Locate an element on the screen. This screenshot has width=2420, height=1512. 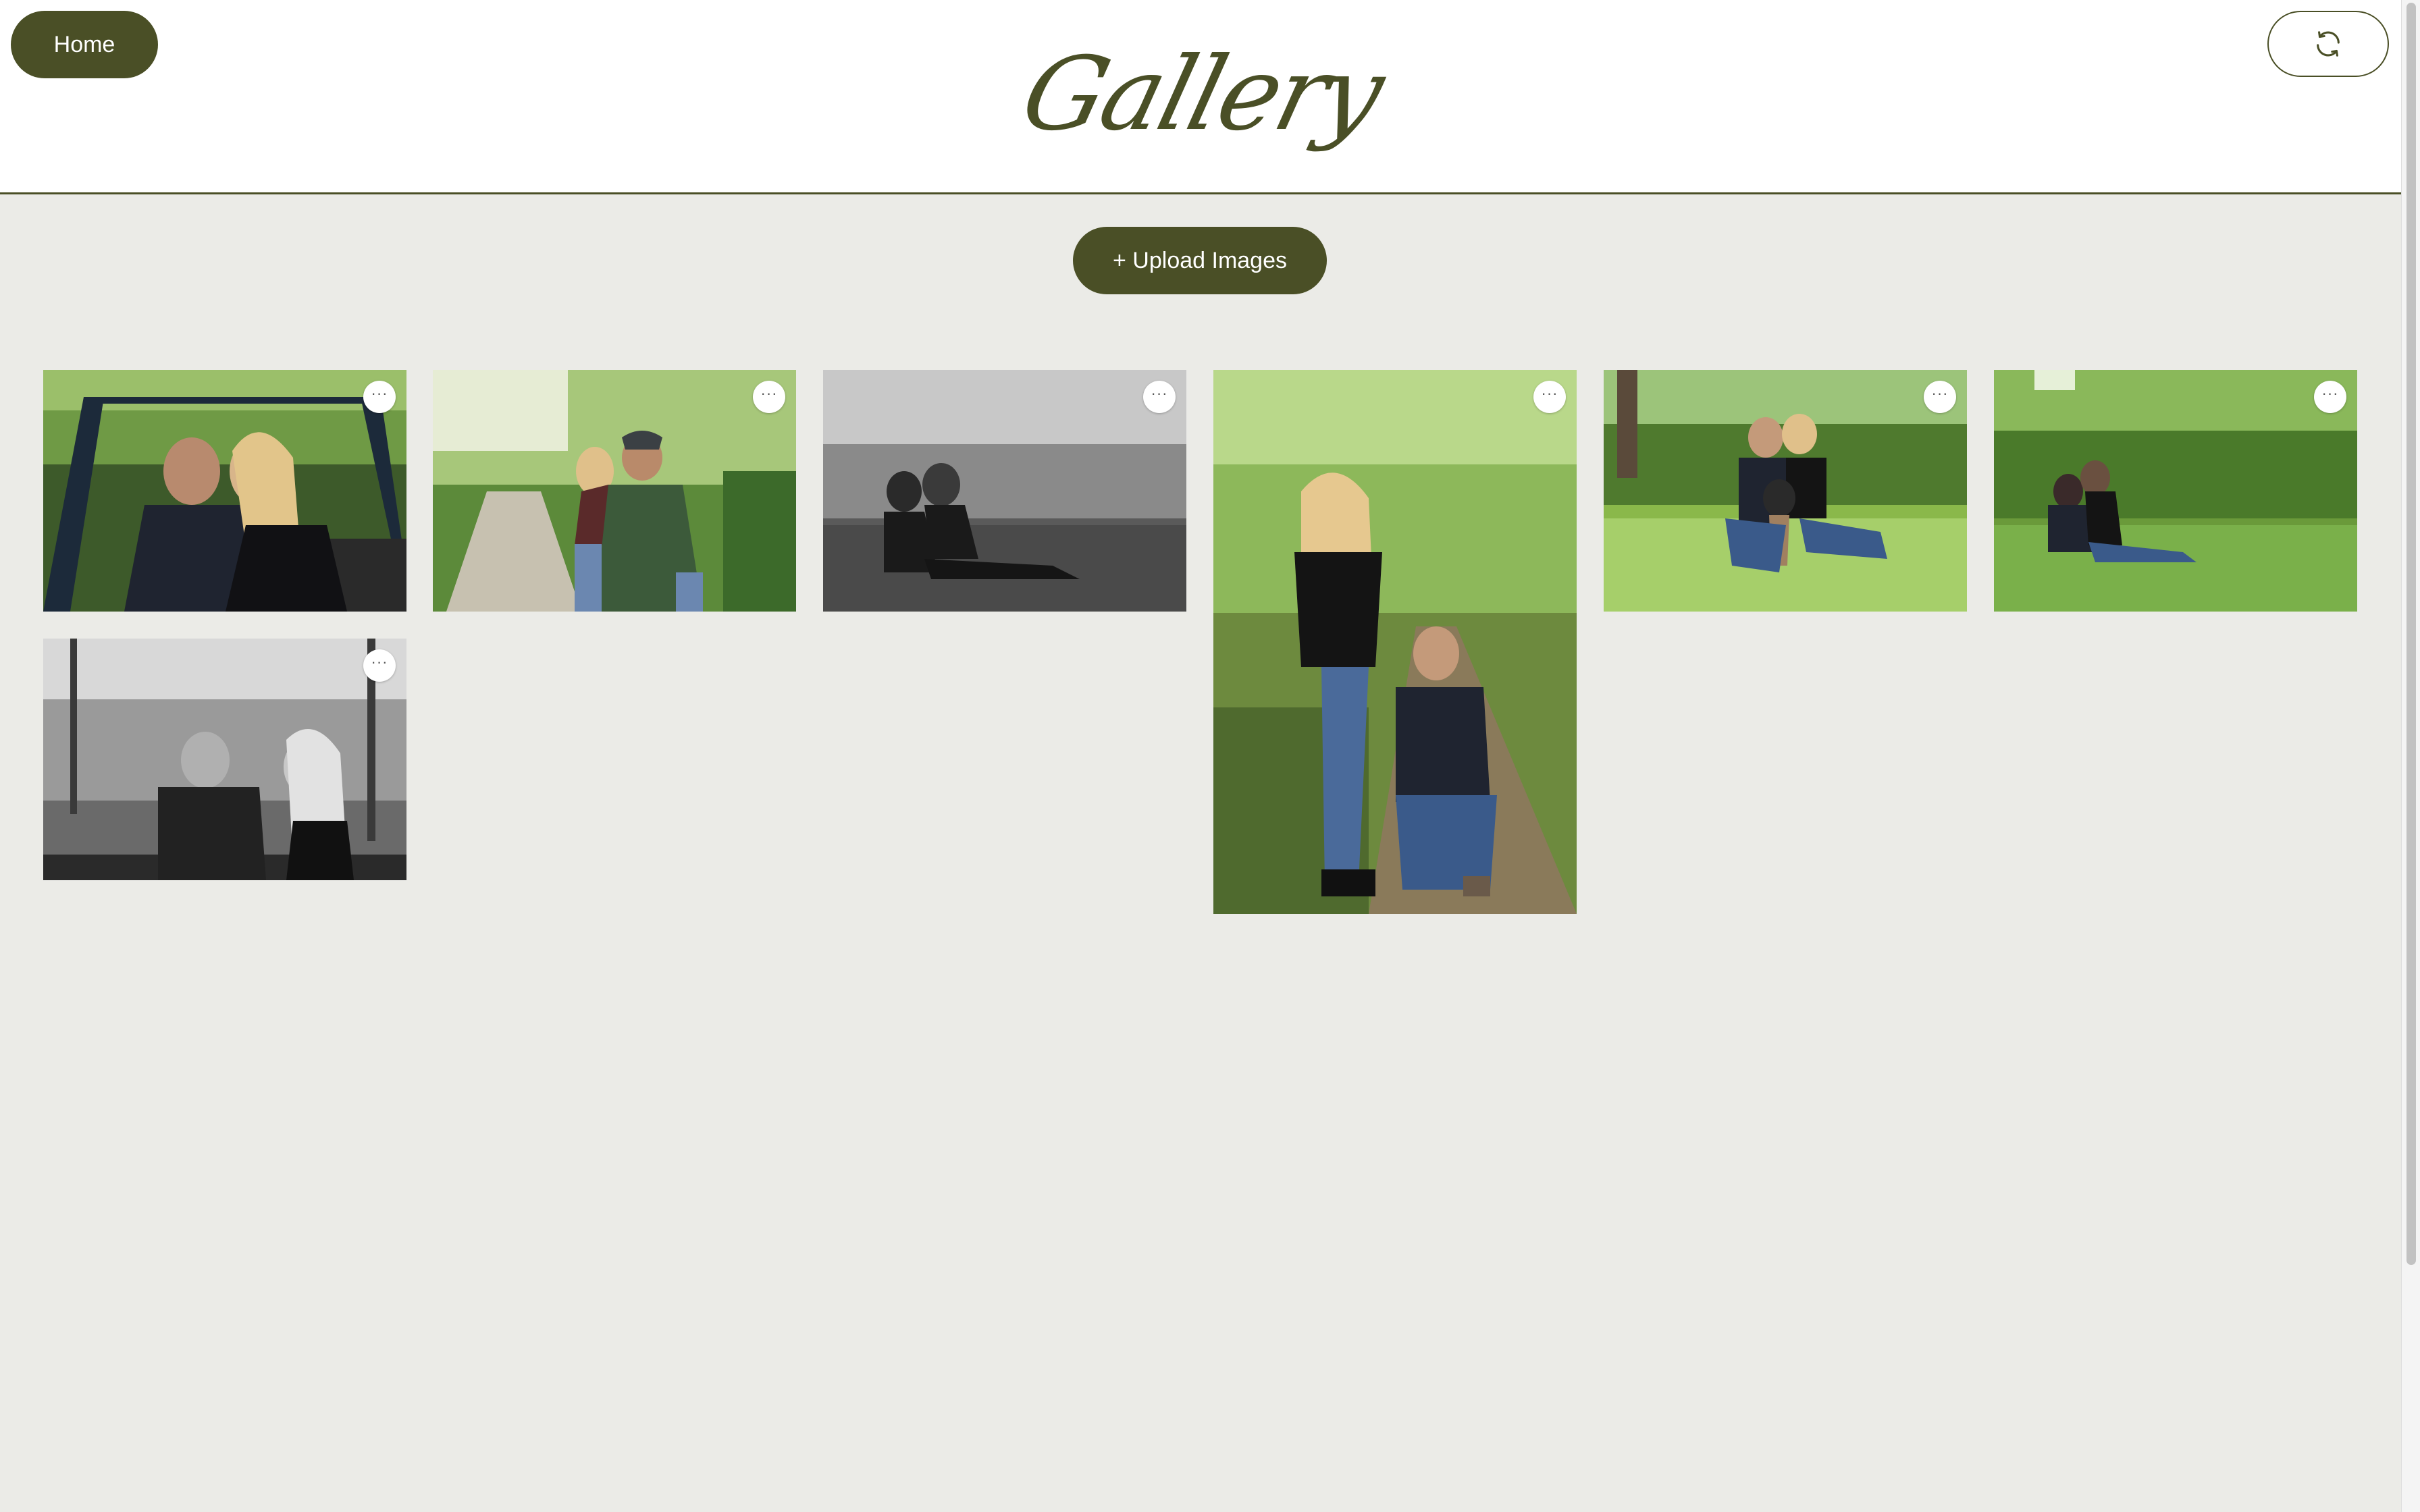
vertical-scrollbar is located at coordinates (2410, 756).